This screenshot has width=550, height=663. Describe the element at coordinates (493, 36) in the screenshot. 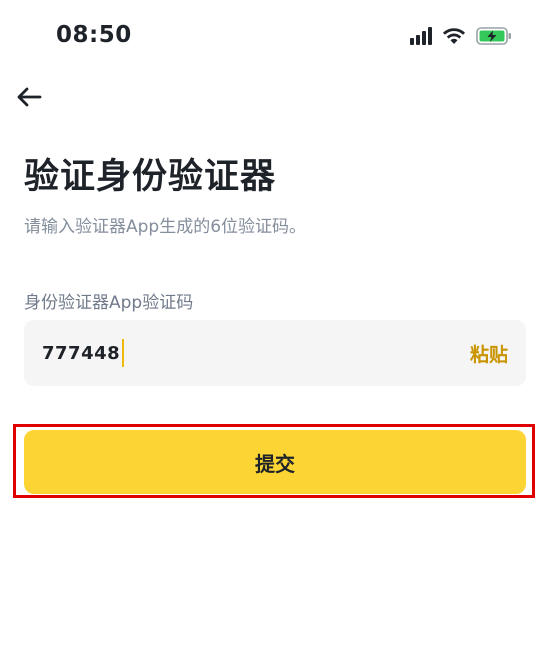

I see `battery-charging-icon` at that location.